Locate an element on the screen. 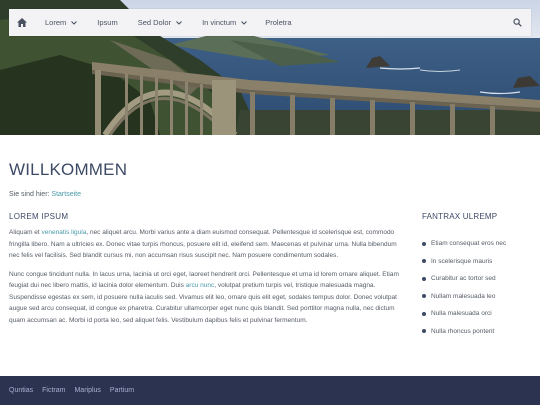  sidebar-list-item: Etiam consequat eros nec is located at coordinates (478, 244).